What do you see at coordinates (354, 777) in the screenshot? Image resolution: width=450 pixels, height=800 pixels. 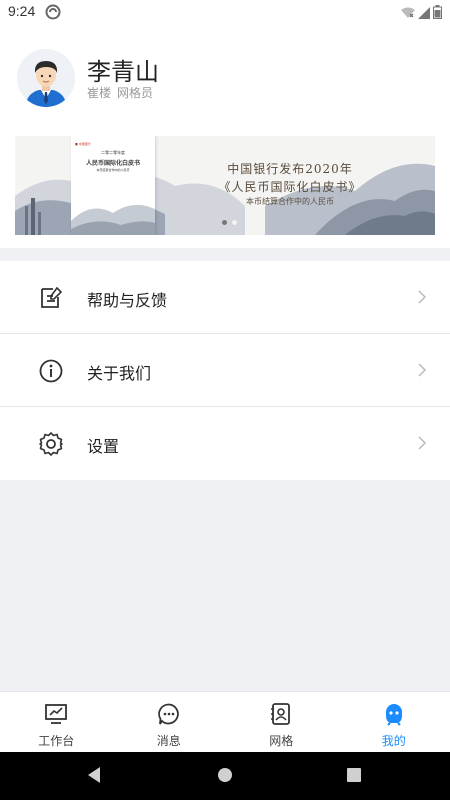 I see `recents-icon` at bounding box center [354, 777].